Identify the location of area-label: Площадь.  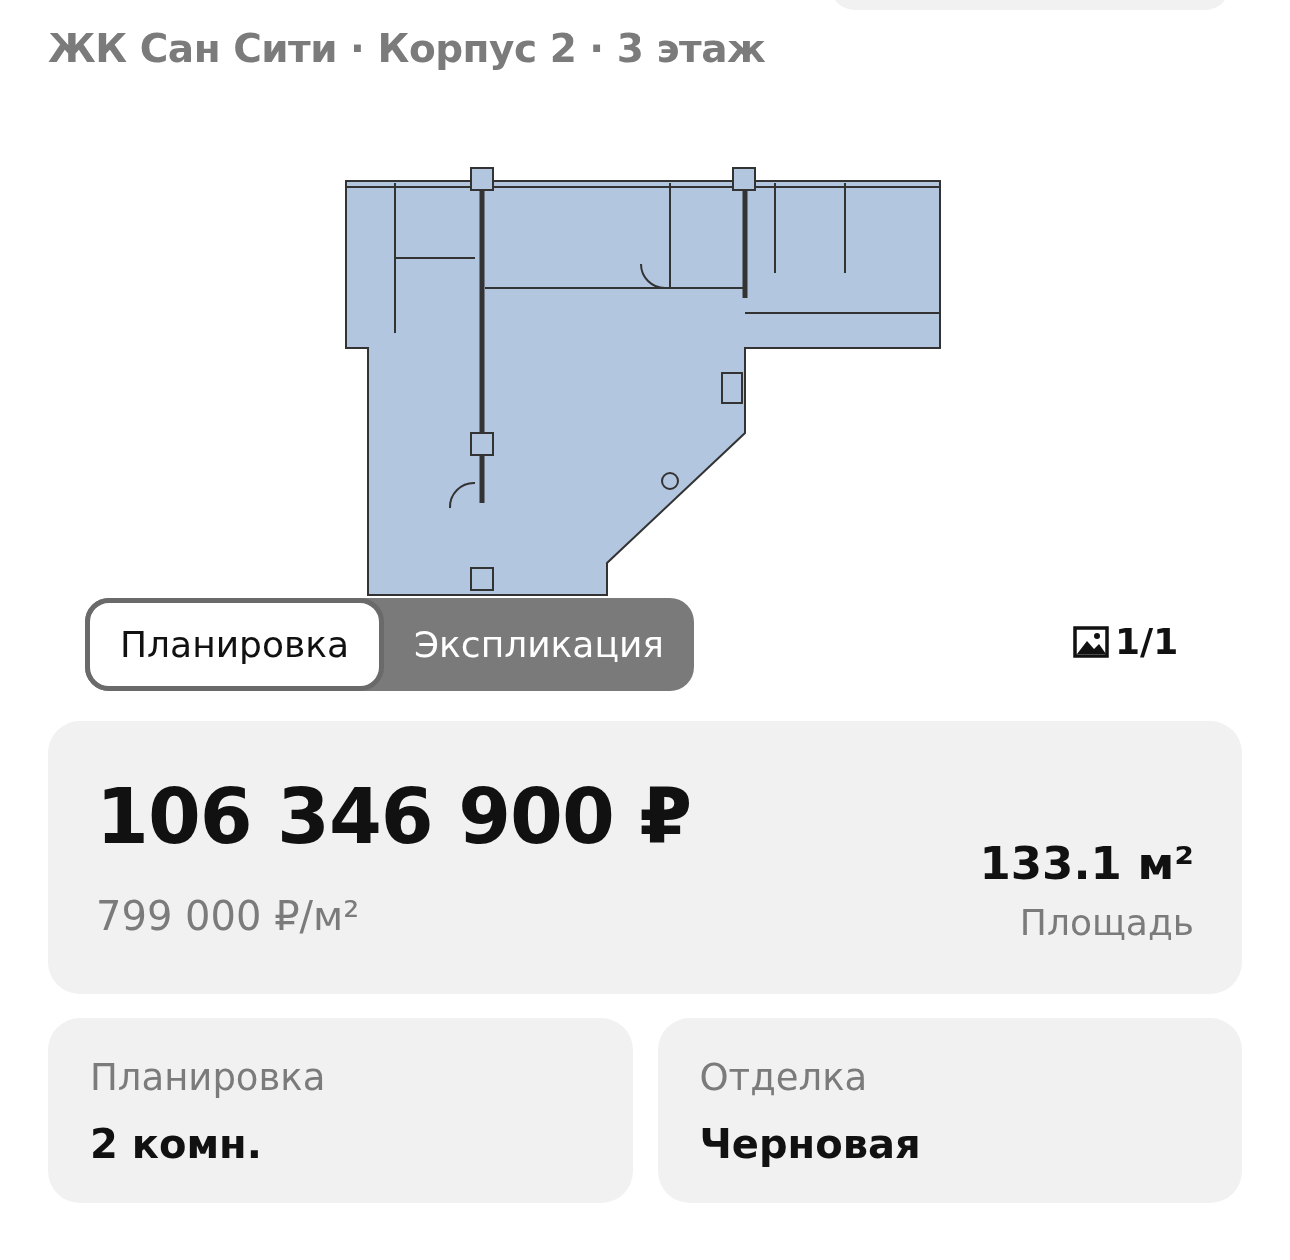
(1106, 922).